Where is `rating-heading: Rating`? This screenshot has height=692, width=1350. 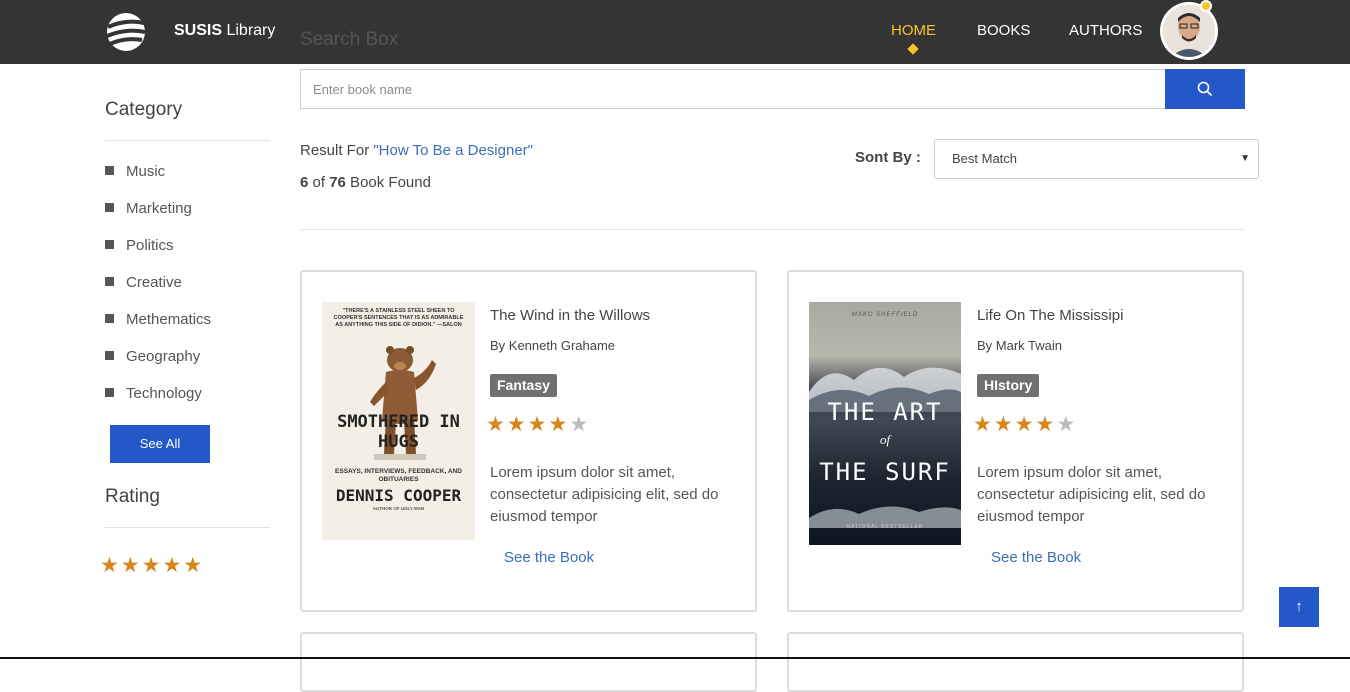
rating-heading: Rating is located at coordinates (132, 496).